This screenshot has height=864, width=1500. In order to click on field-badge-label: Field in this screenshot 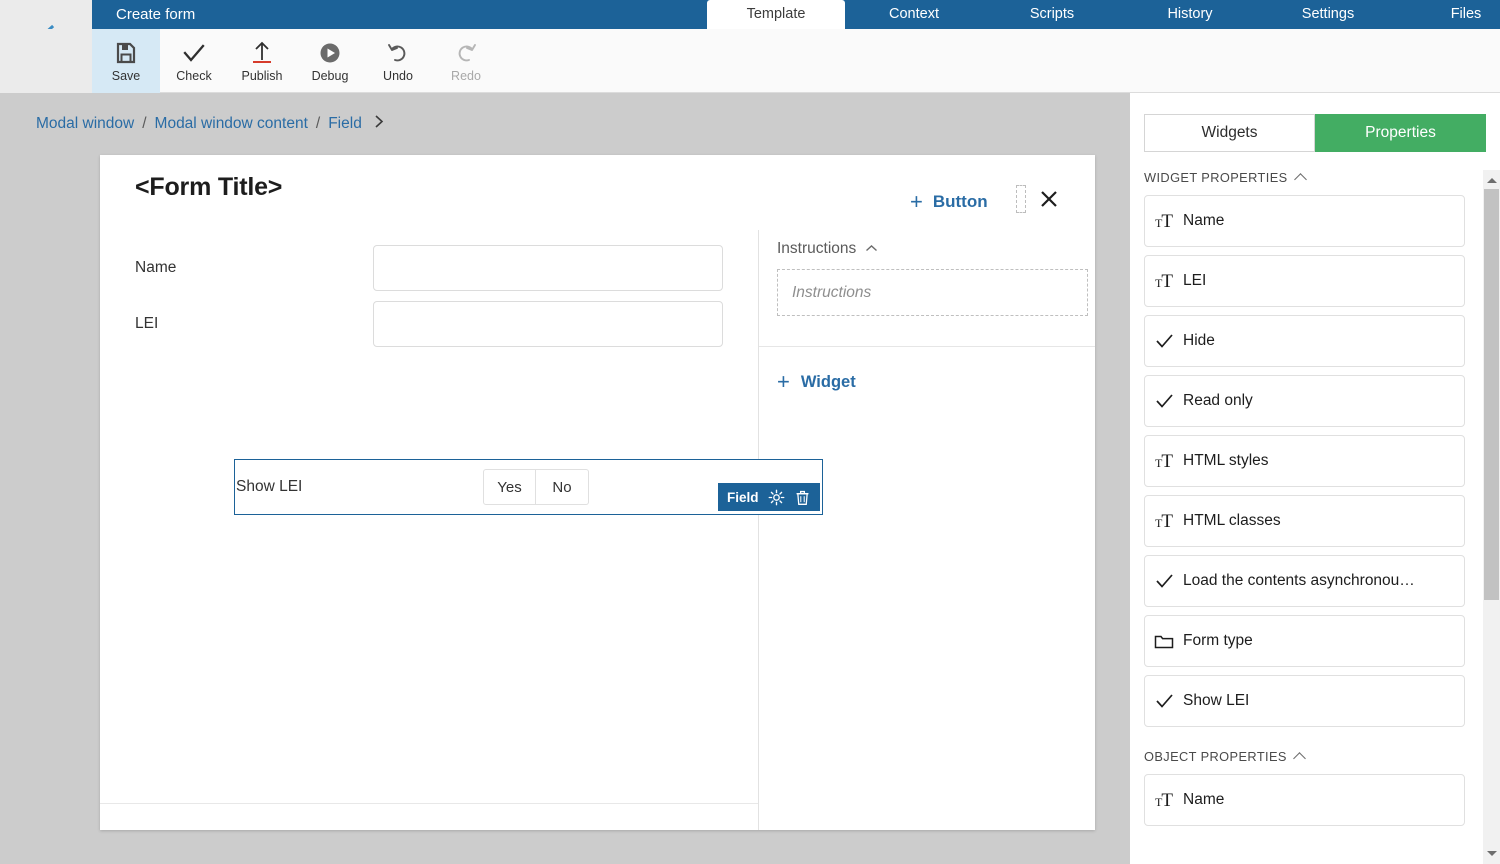, I will do `click(743, 497)`.